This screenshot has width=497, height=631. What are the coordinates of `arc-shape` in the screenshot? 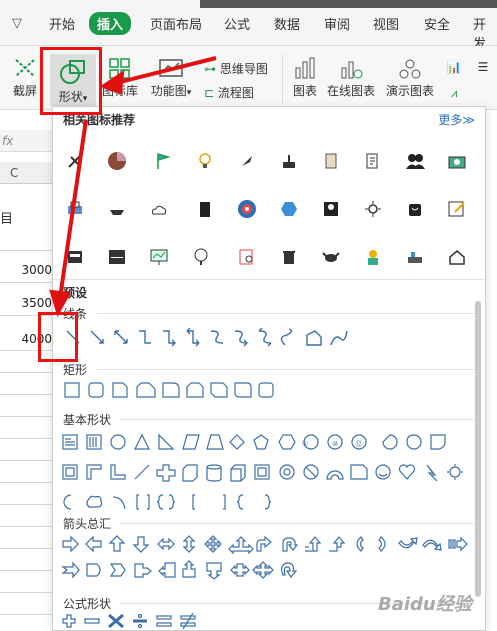 It's located at (119, 503).